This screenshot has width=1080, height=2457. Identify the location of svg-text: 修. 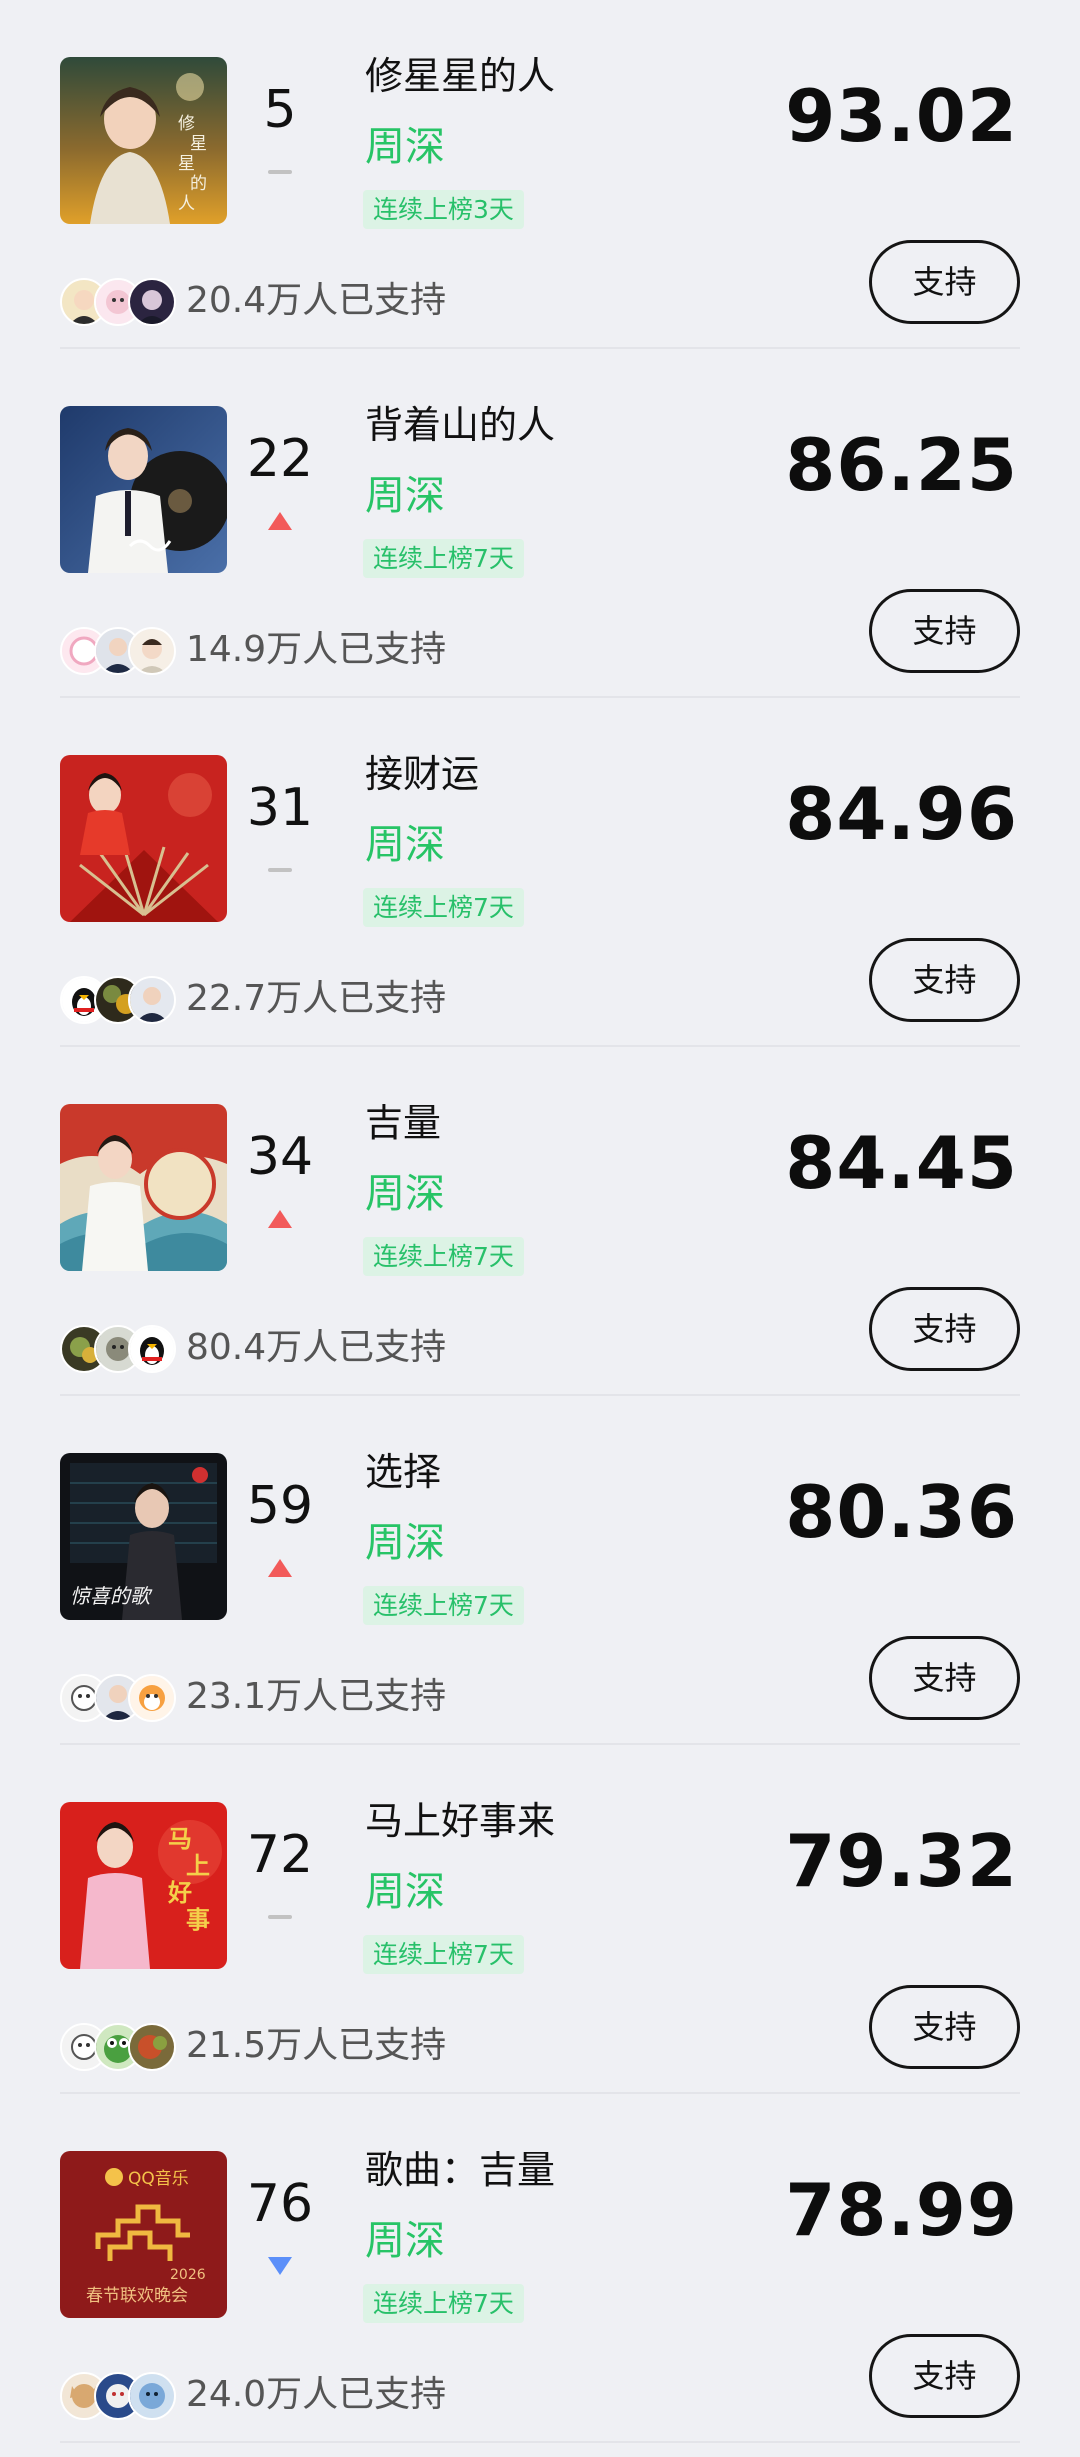
(186, 124).